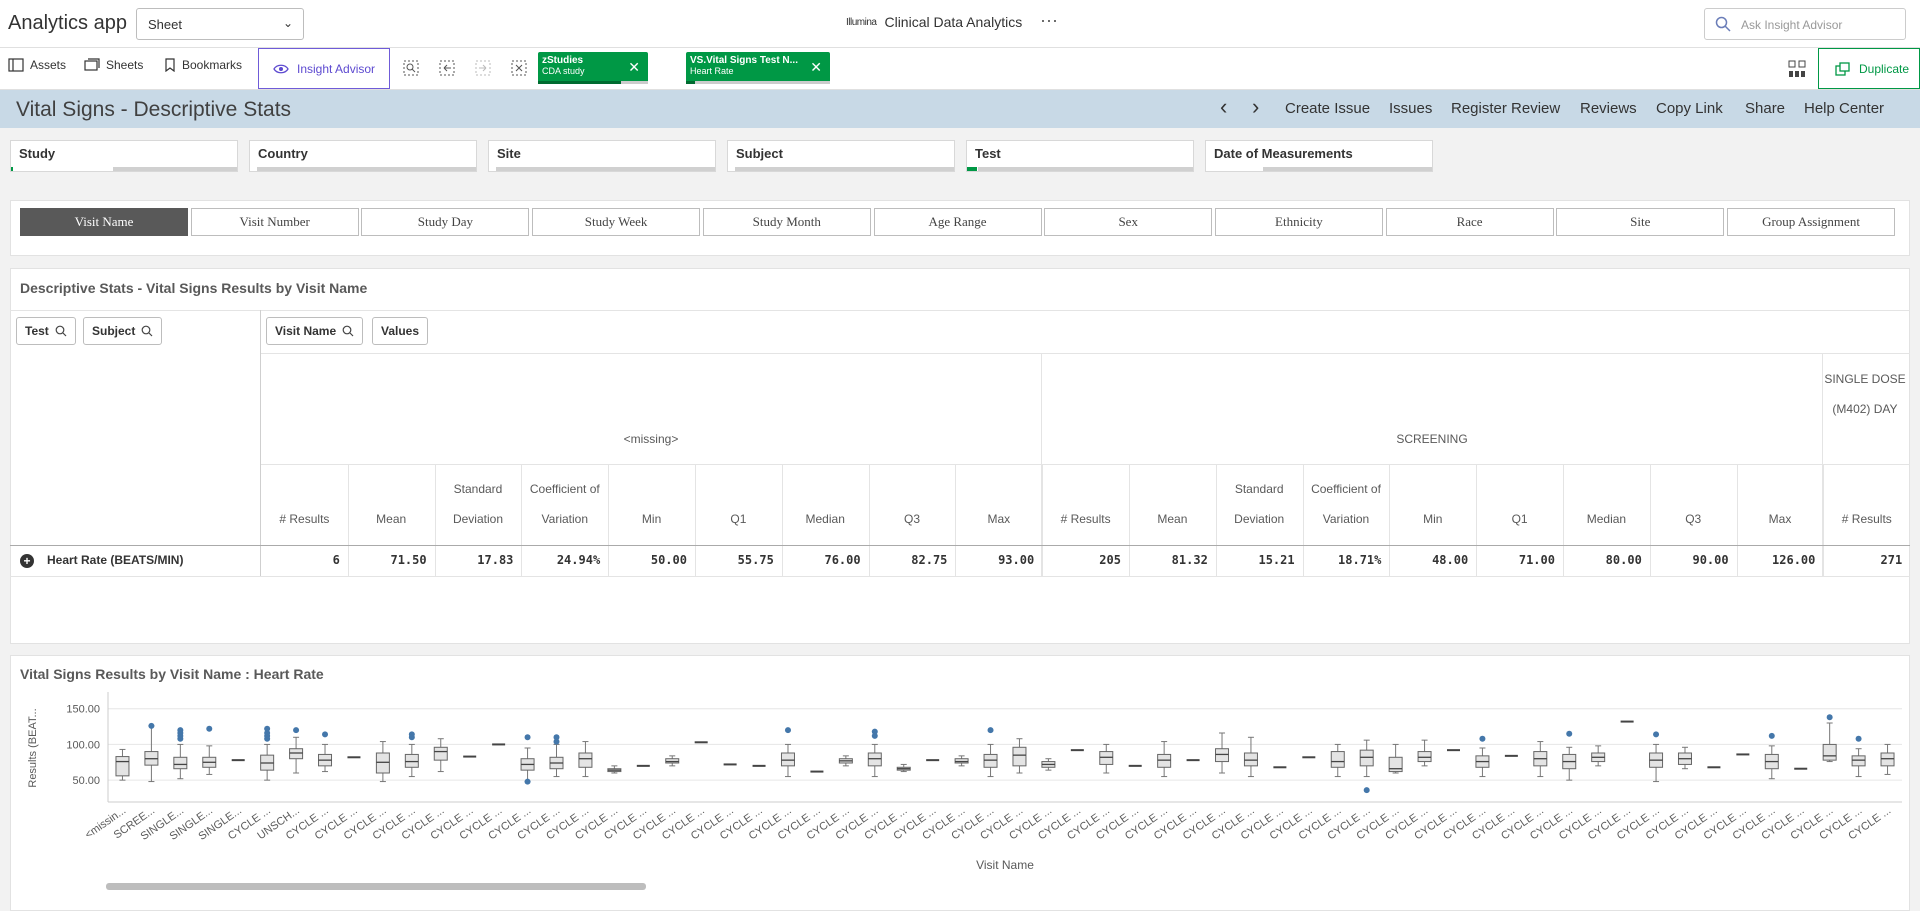 This screenshot has height=911, width=1920. Describe the element at coordinates (376, 886) in the screenshot. I see `chart-scrollbar` at that location.